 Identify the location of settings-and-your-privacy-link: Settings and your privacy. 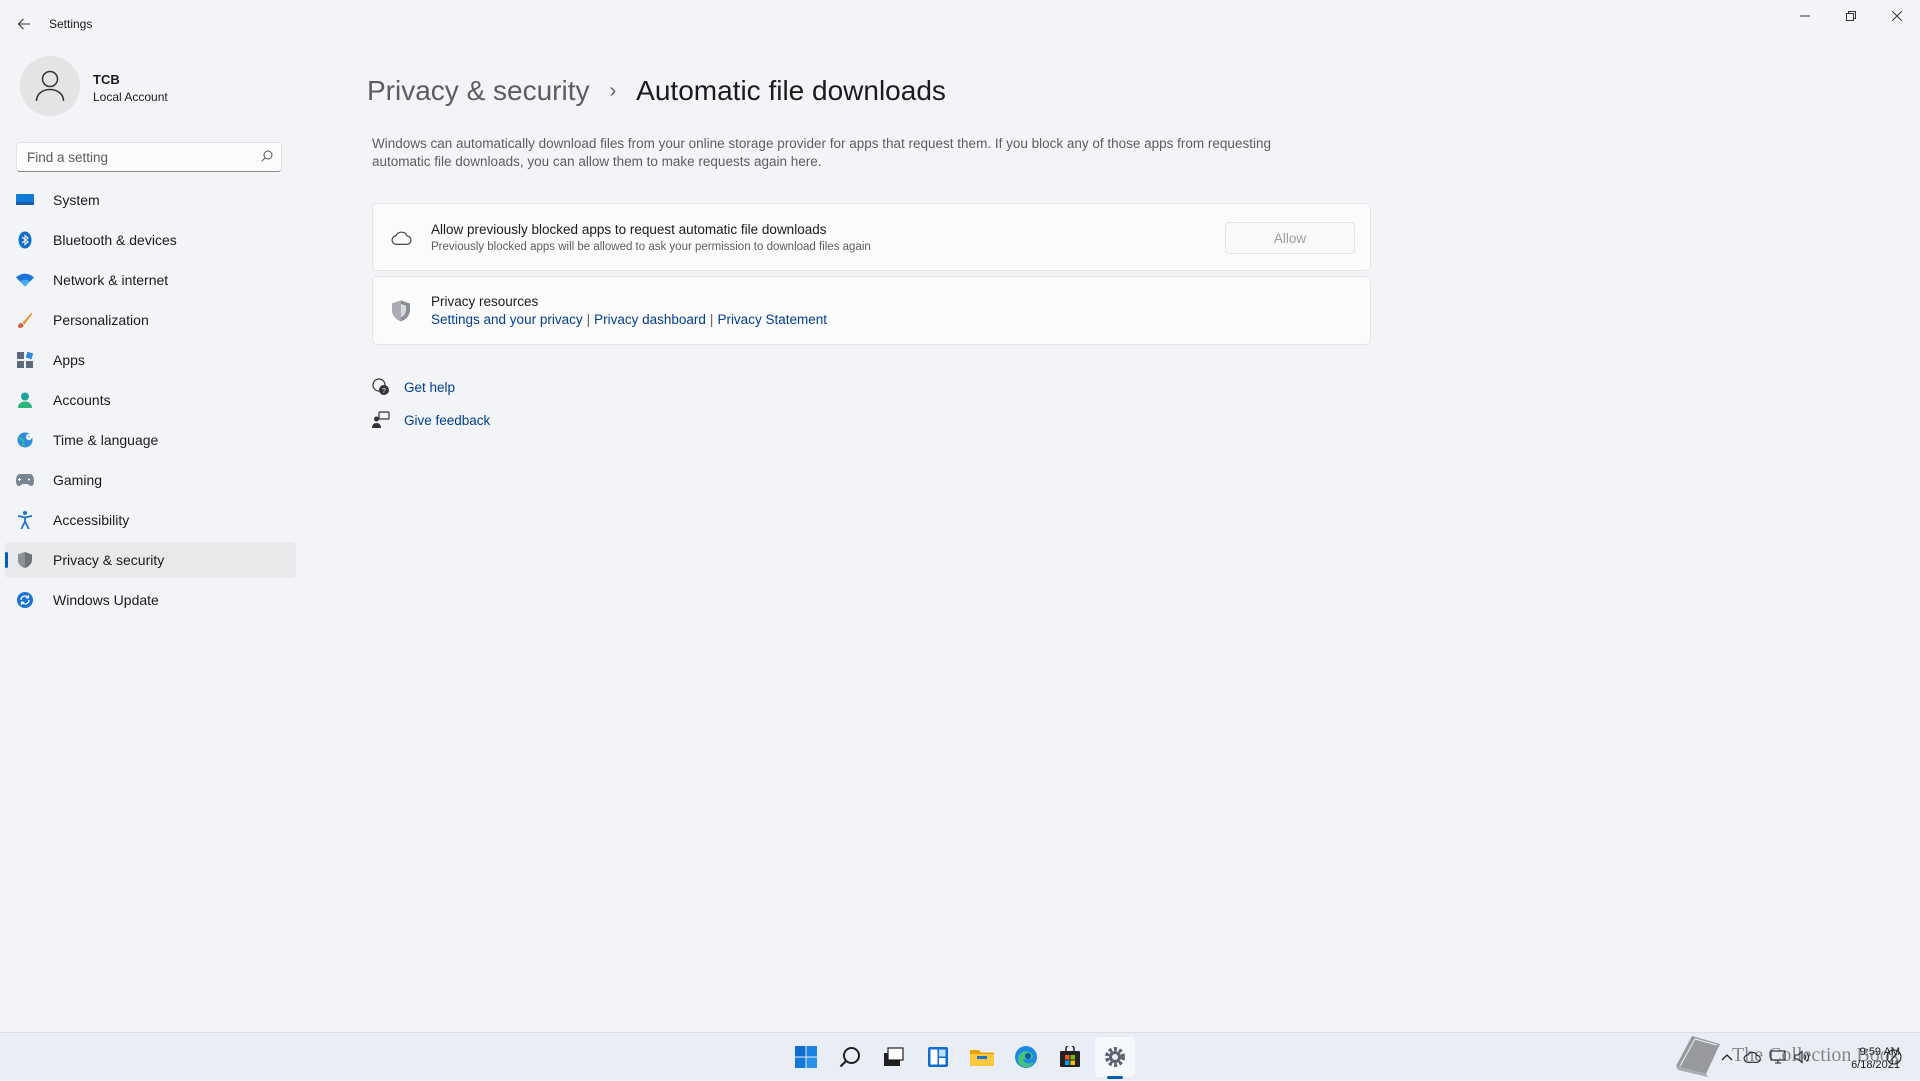
(507, 319).